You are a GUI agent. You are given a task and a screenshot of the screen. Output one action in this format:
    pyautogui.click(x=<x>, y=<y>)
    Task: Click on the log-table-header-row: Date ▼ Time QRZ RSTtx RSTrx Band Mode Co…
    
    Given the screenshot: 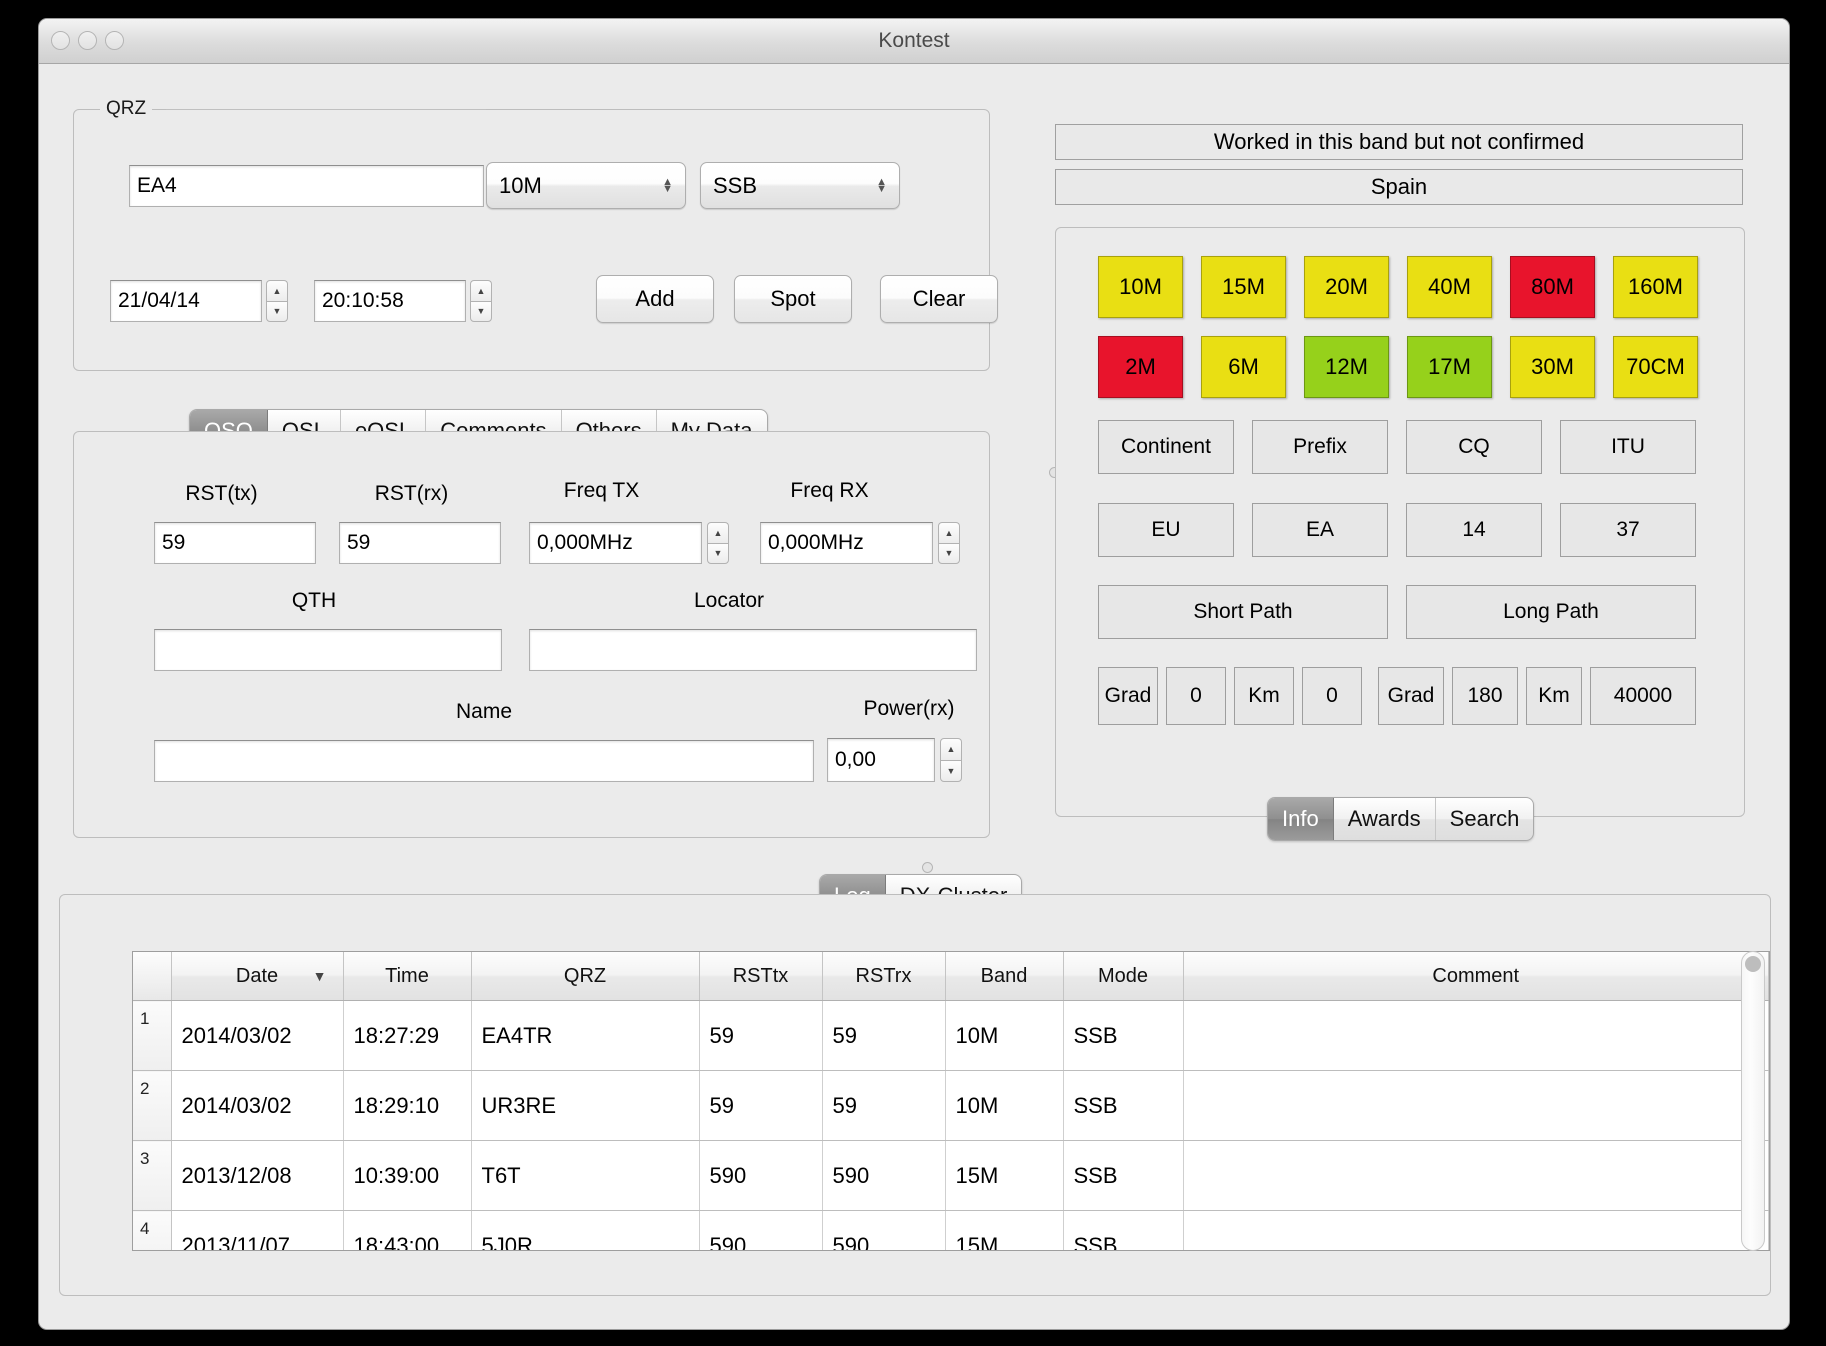 What is the action you would take?
    pyautogui.click(x=951, y=976)
    